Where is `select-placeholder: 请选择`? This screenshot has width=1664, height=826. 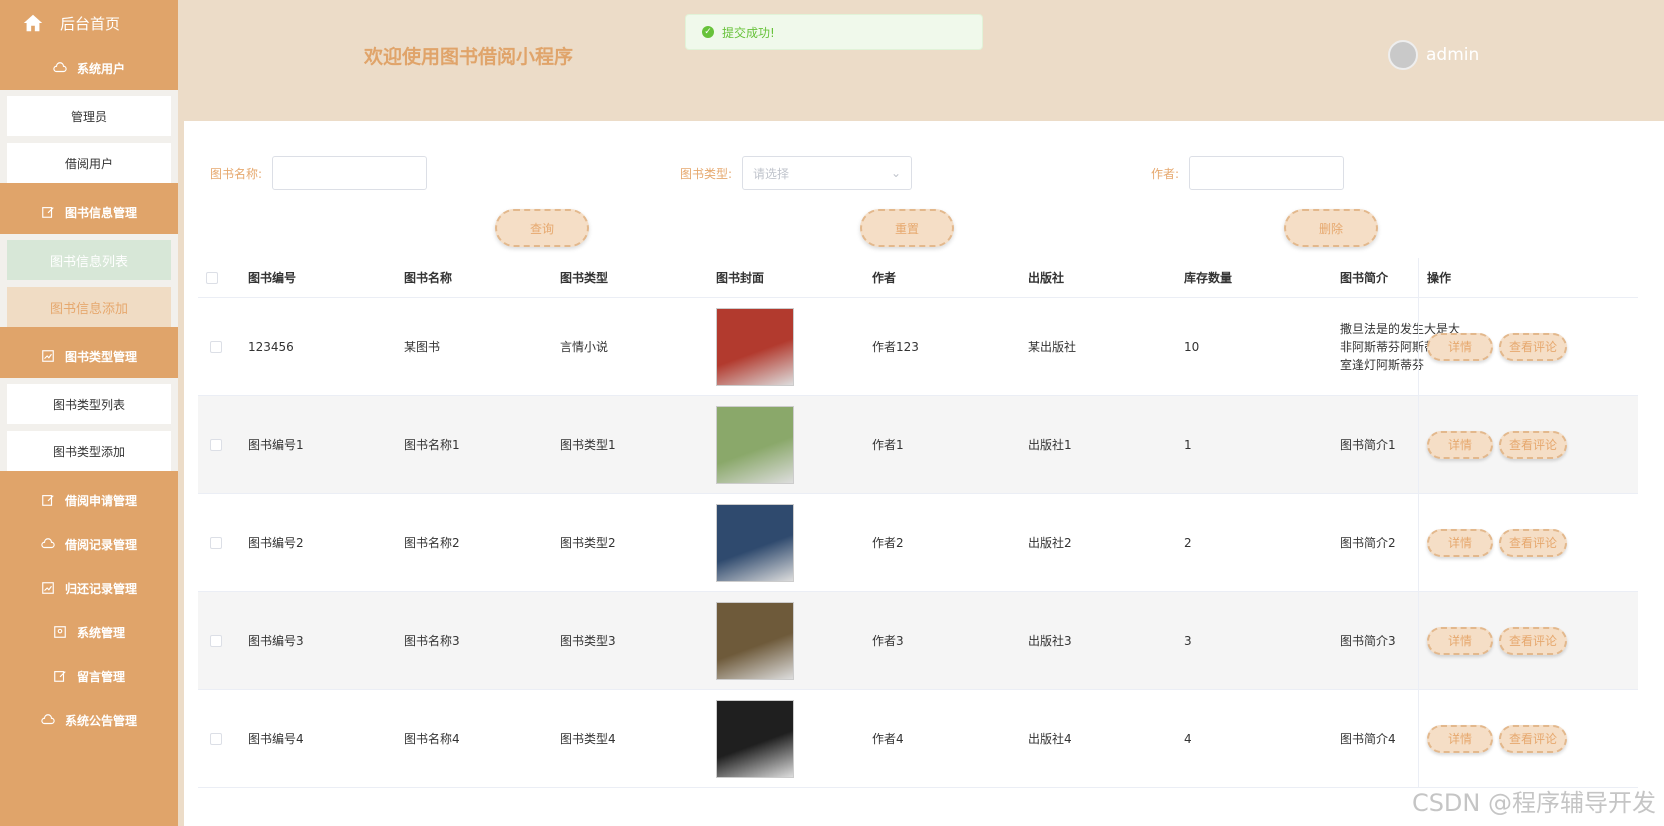 select-placeholder: 请选择 is located at coordinates (771, 173).